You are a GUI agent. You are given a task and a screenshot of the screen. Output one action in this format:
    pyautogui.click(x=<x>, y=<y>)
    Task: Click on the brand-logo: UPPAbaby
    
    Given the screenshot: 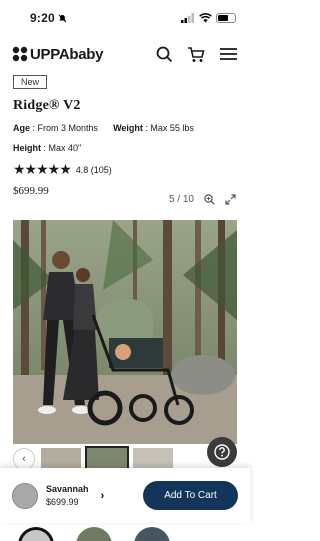 What is the action you would take?
    pyautogui.click(x=57, y=54)
    